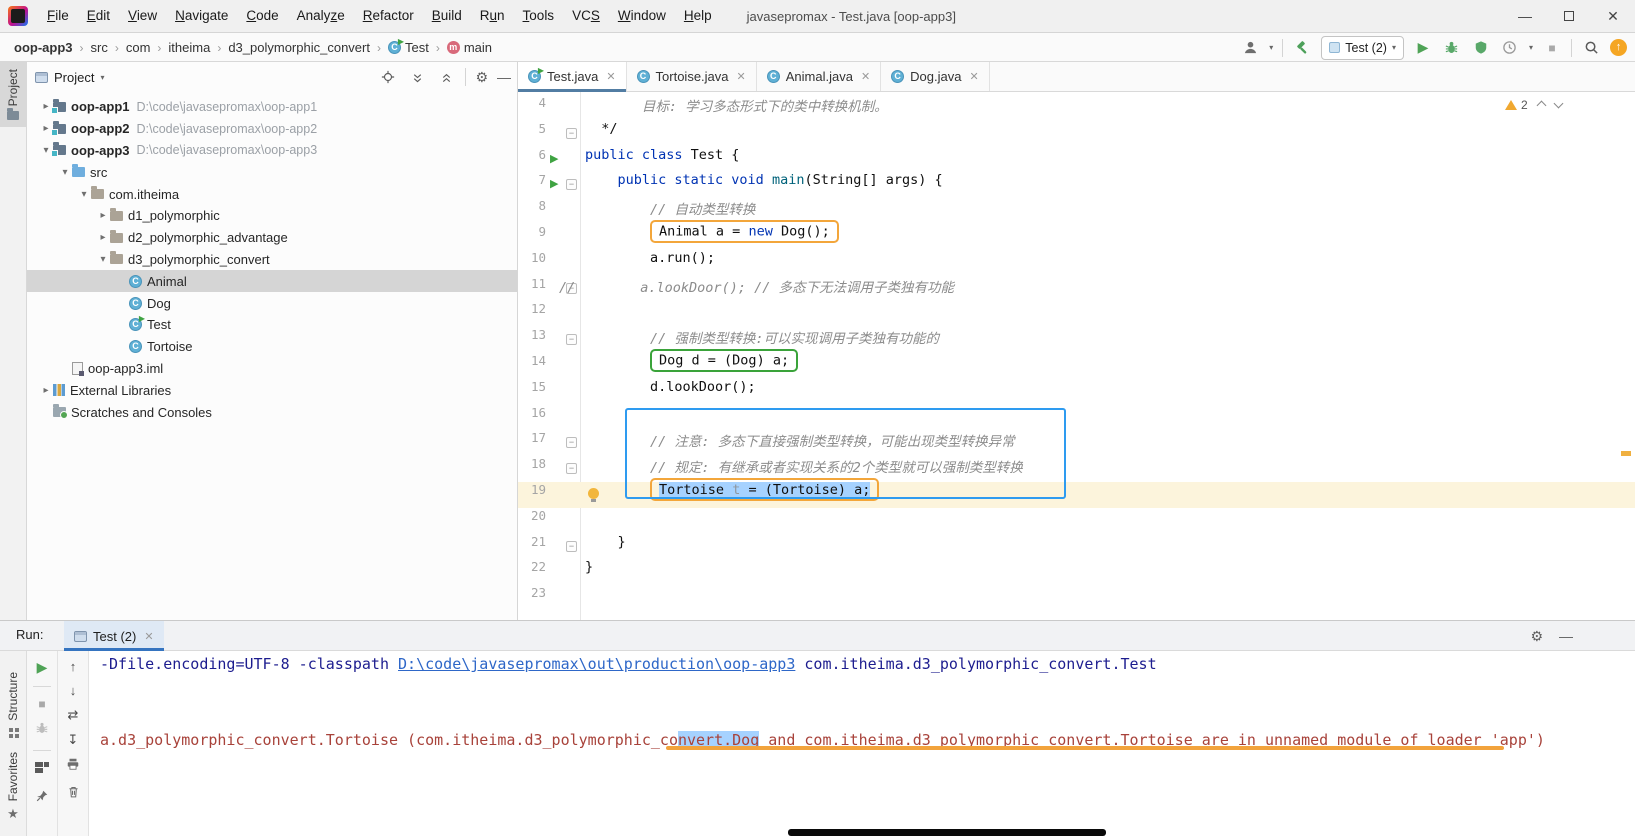 The height and width of the screenshot is (836, 1635). Describe the element at coordinates (1525, 16) in the screenshot. I see `minimize-button: —` at that location.